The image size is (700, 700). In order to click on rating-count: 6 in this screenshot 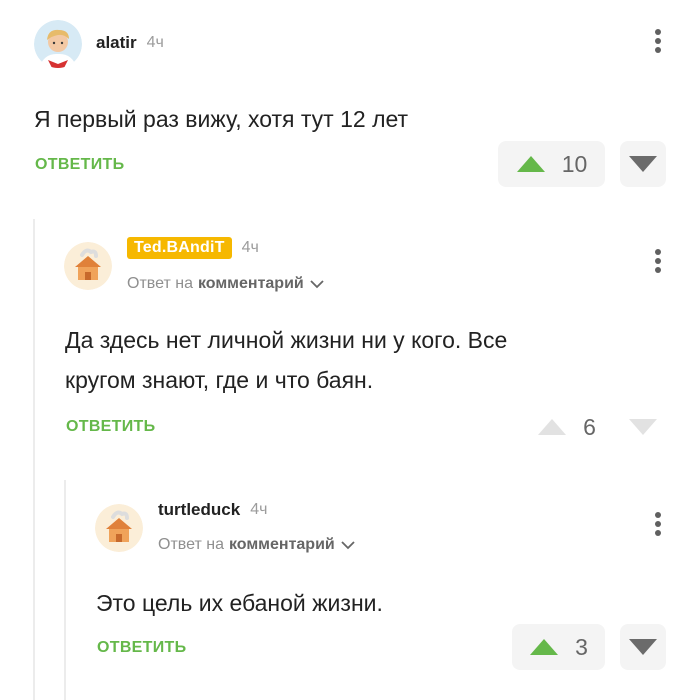, I will do `click(589, 426)`.